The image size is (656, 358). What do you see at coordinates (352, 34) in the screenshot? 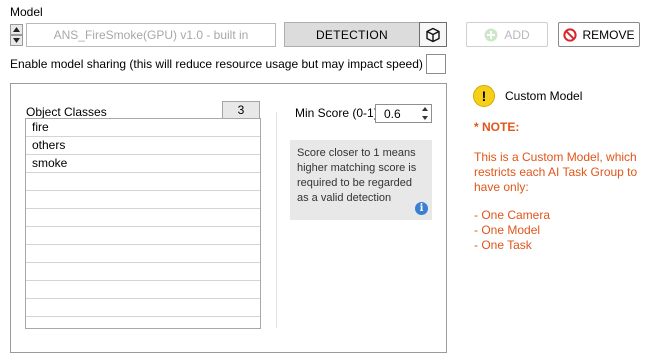
I see `detection-button: DETECTION` at bounding box center [352, 34].